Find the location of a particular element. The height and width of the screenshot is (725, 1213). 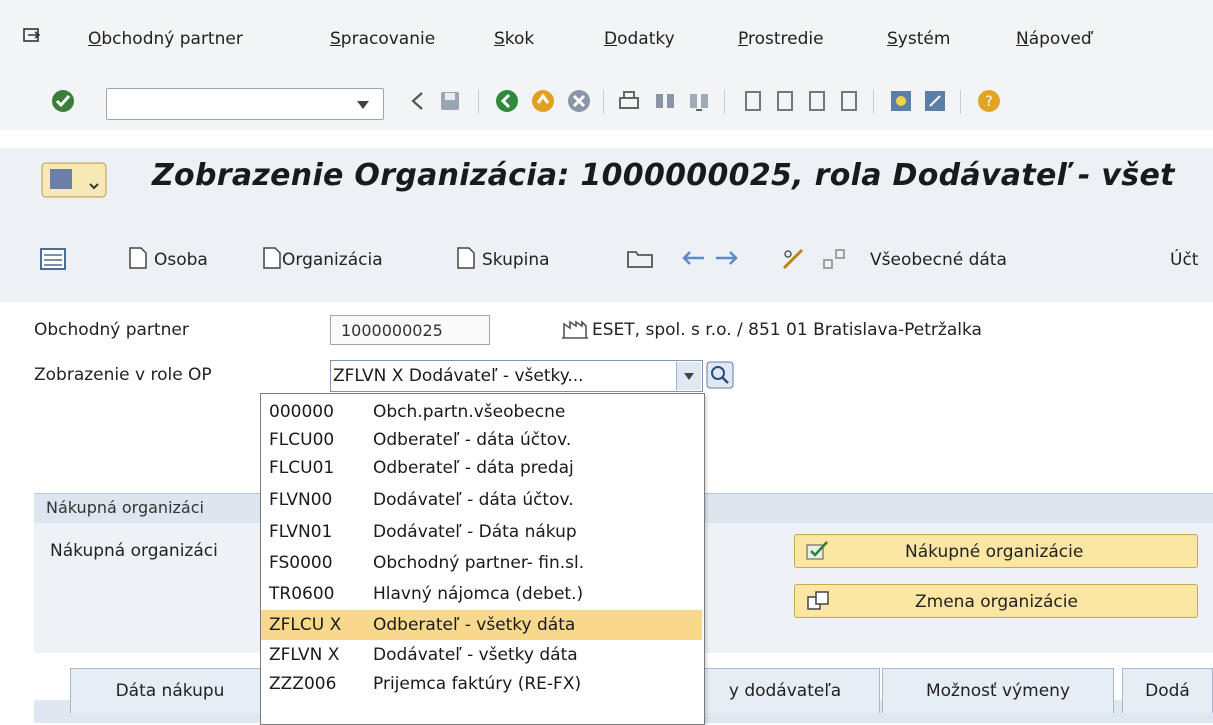

purchasing-organizations-label: Nákupné organizácie is located at coordinates (994, 552).